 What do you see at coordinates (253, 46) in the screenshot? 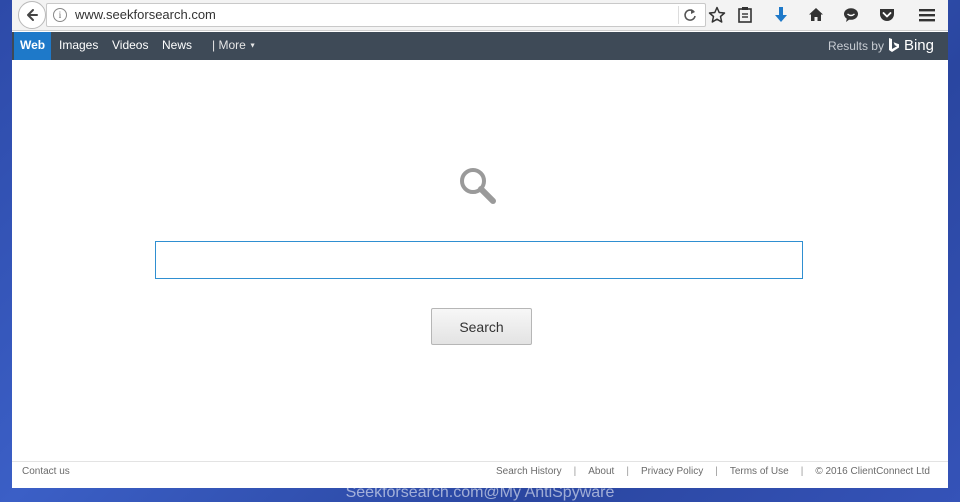
I see `caret-down-icon: ▼` at bounding box center [253, 46].